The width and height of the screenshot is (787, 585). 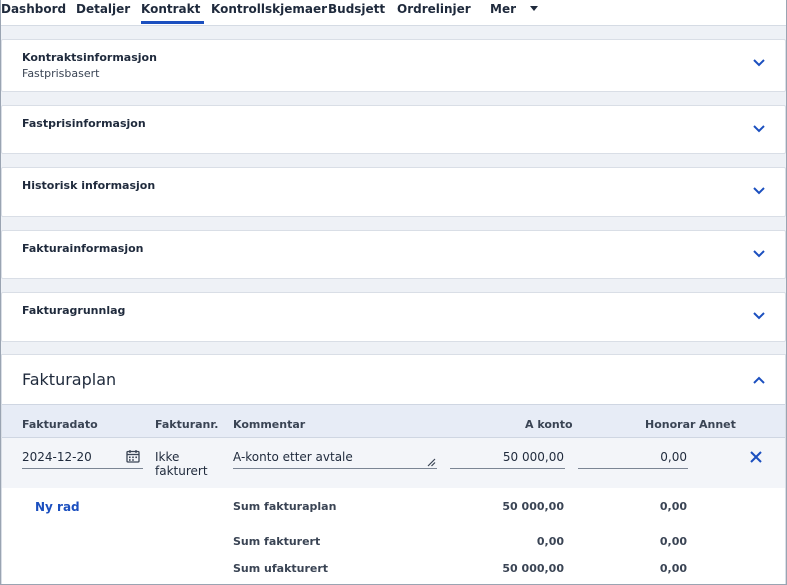 What do you see at coordinates (285, 506) in the screenshot?
I see `sum-label: Sum fakturaplan` at bounding box center [285, 506].